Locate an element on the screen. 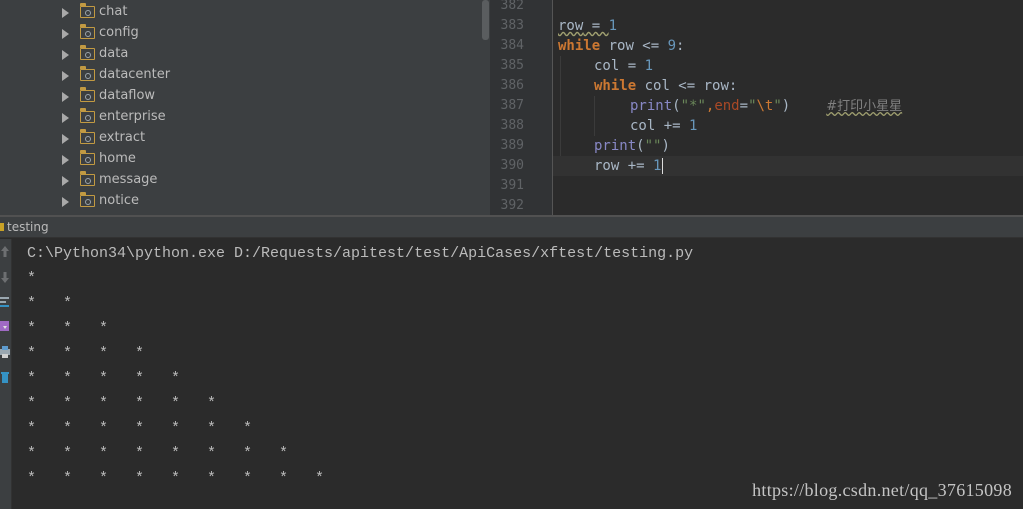 The image size is (1023, 509). console-output-line: * * is located at coordinates (50, 303).